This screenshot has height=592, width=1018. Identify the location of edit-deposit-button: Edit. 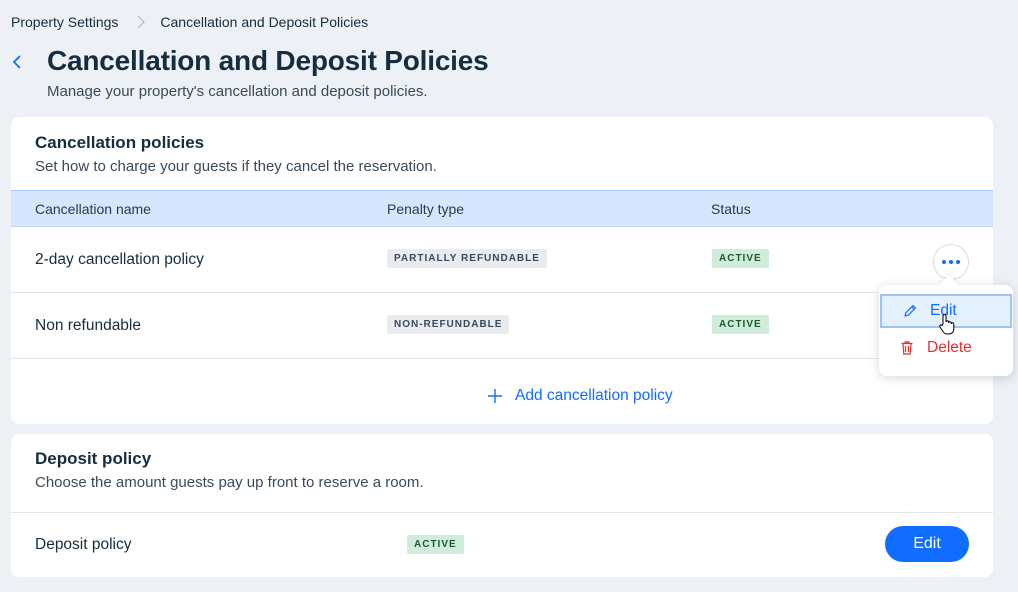
(927, 544).